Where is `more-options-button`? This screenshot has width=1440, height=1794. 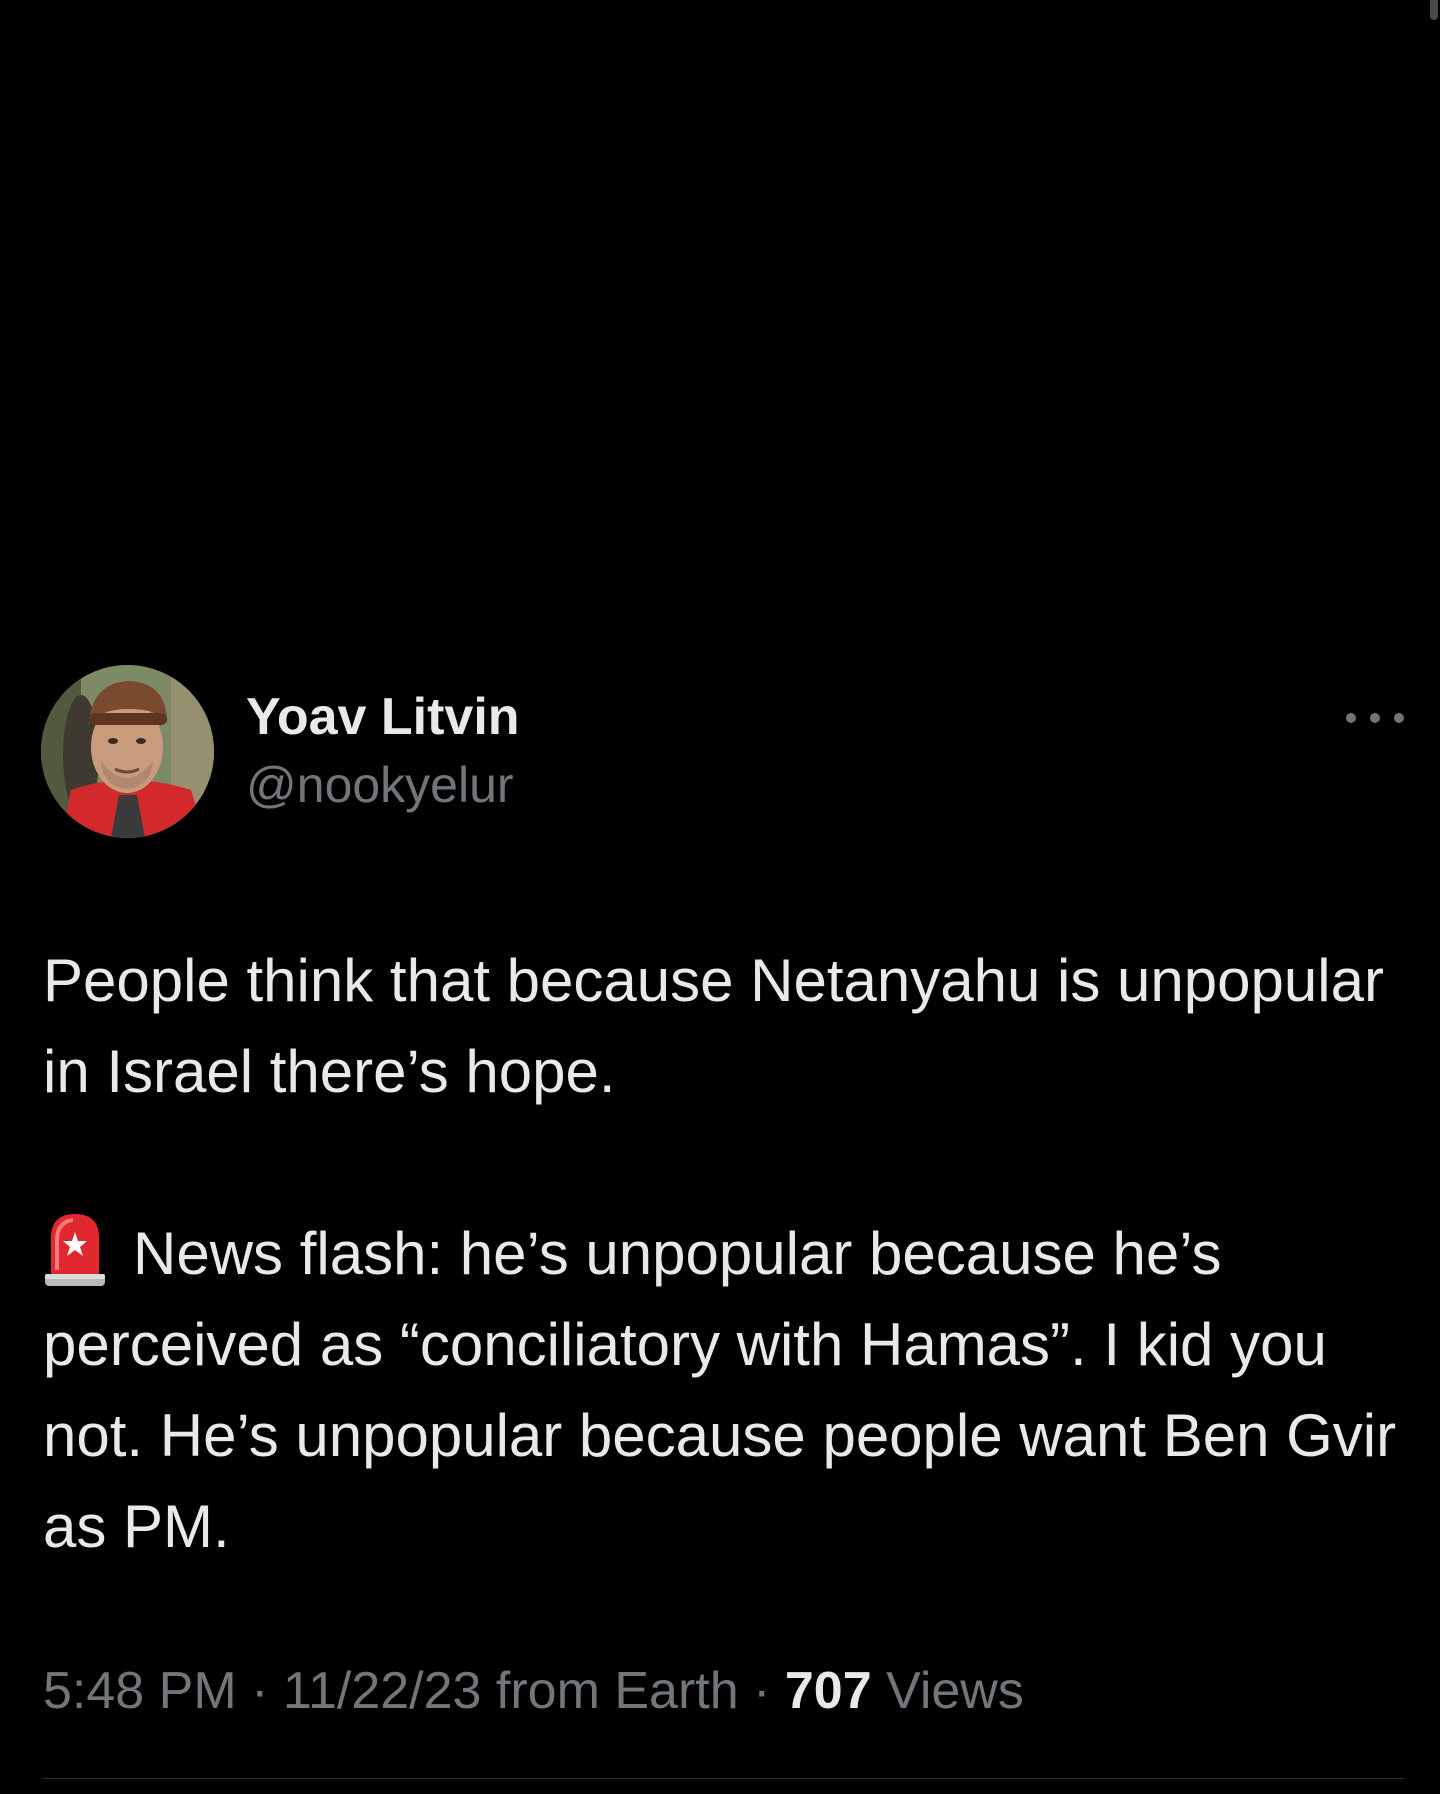 more-options-button is located at coordinates (1375, 718).